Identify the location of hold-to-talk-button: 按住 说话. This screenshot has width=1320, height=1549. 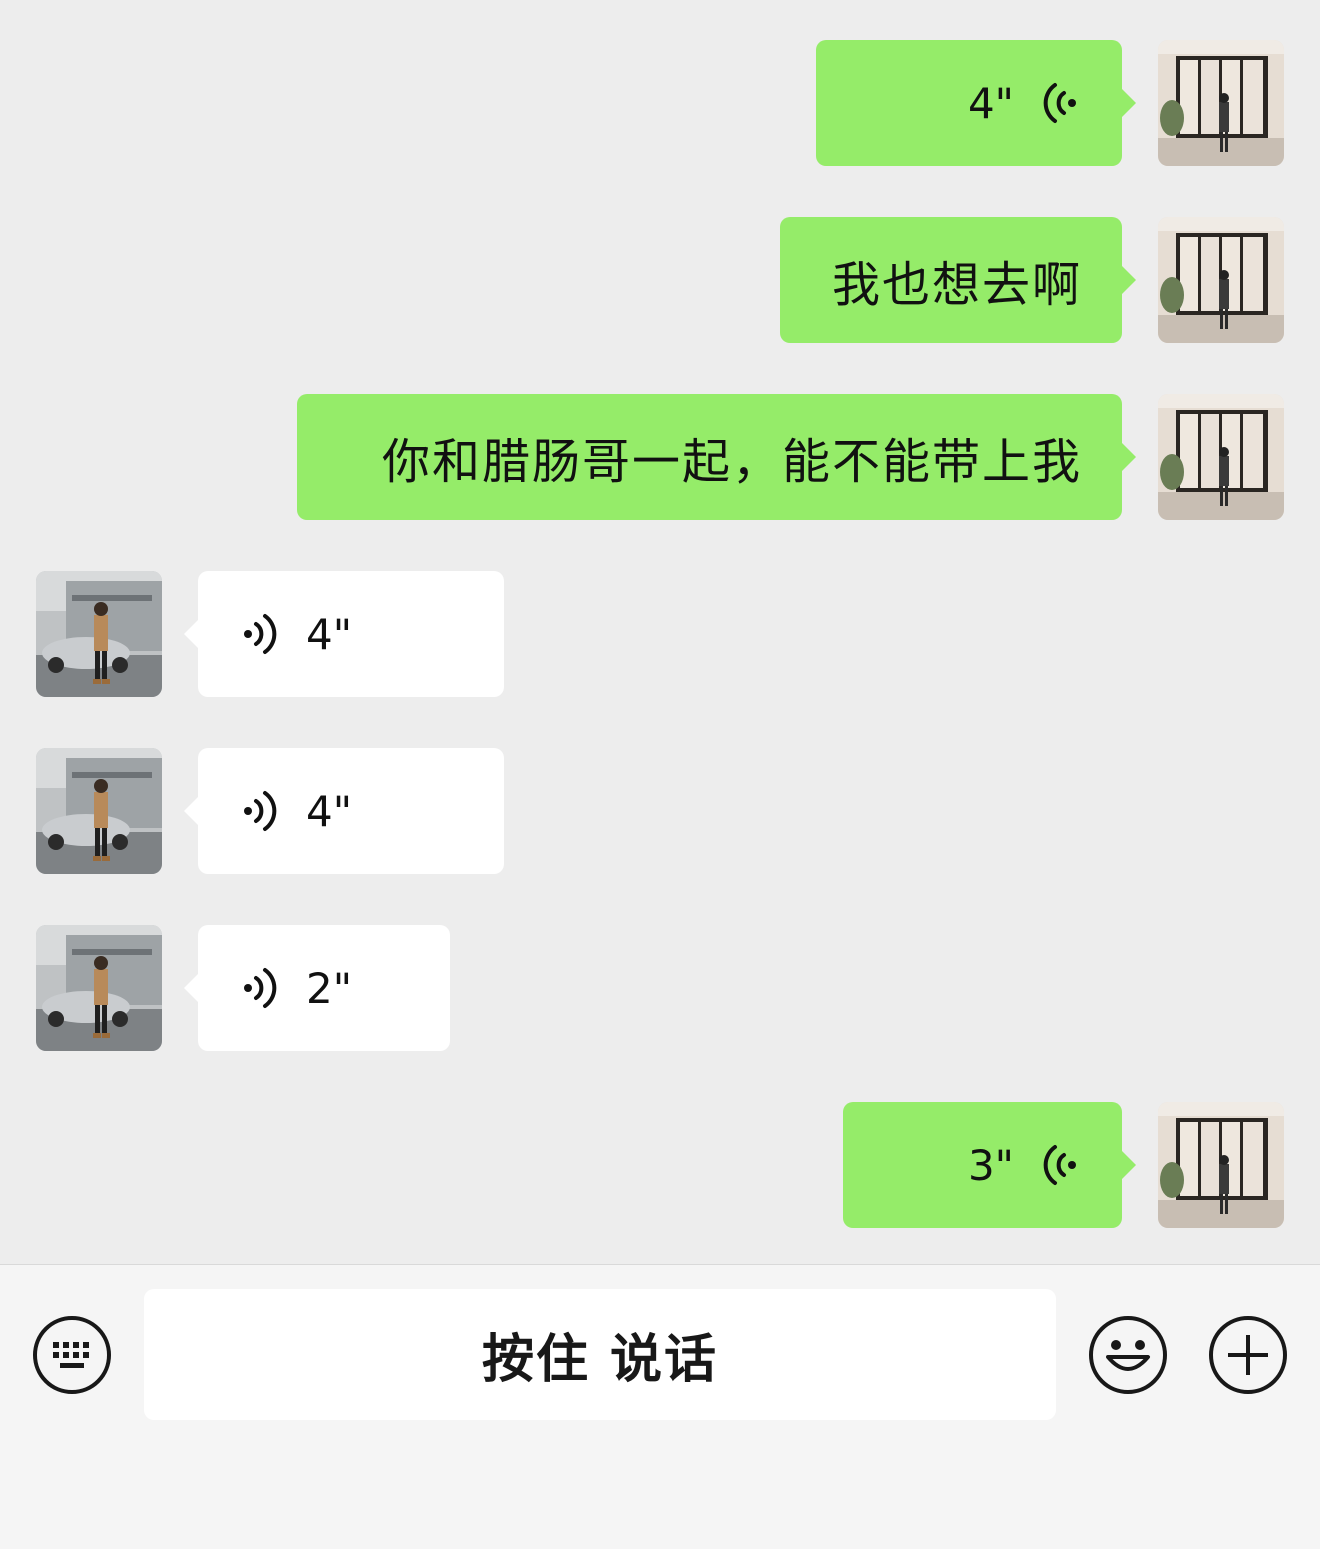
(600, 1354).